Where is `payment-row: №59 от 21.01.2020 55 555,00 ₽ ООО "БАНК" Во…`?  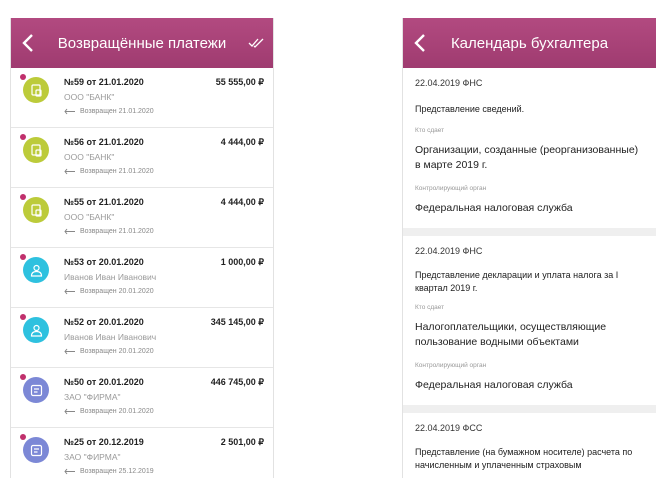
payment-row: №59 от 21.01.2020 55 555,00 ₽ ООО "БАНК" Во… is located at coordinates (142, 98).